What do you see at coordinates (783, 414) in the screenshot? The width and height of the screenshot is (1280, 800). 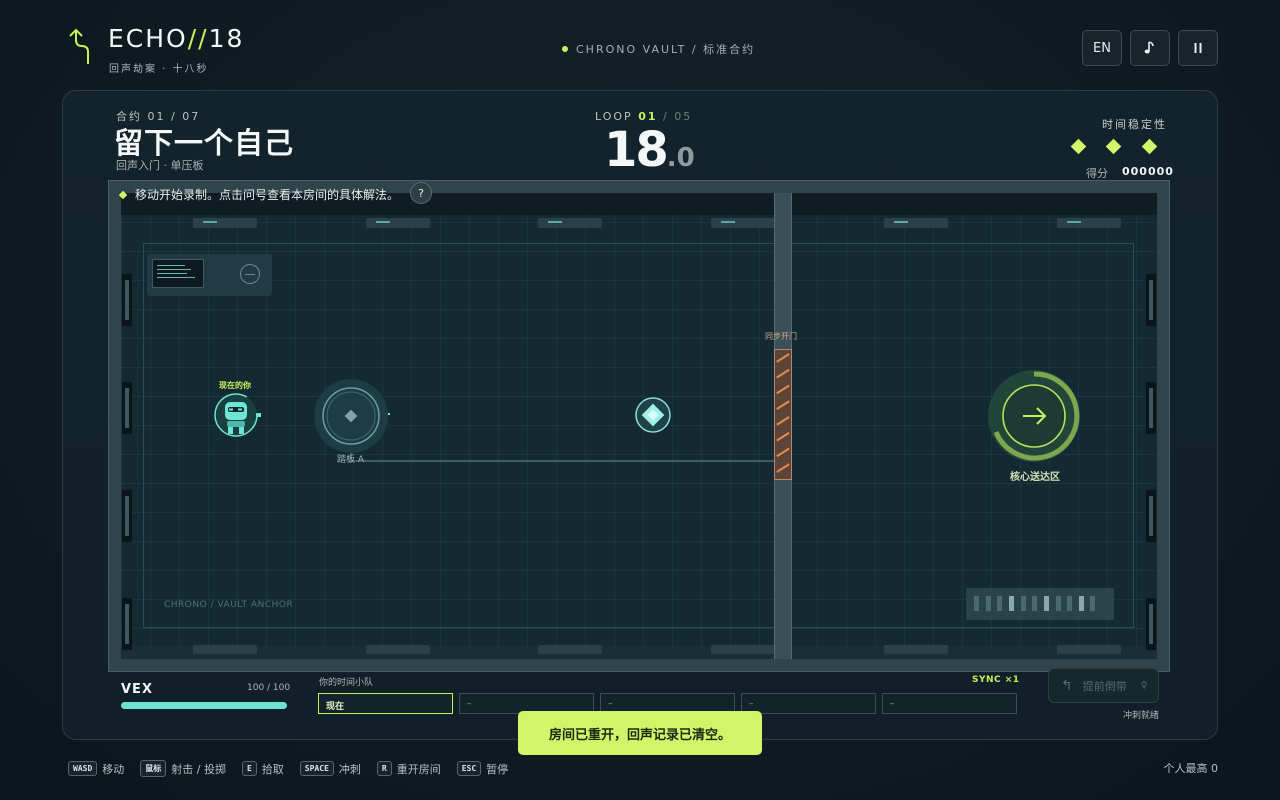 I see `sync-door` at bounding box center [783, 414].